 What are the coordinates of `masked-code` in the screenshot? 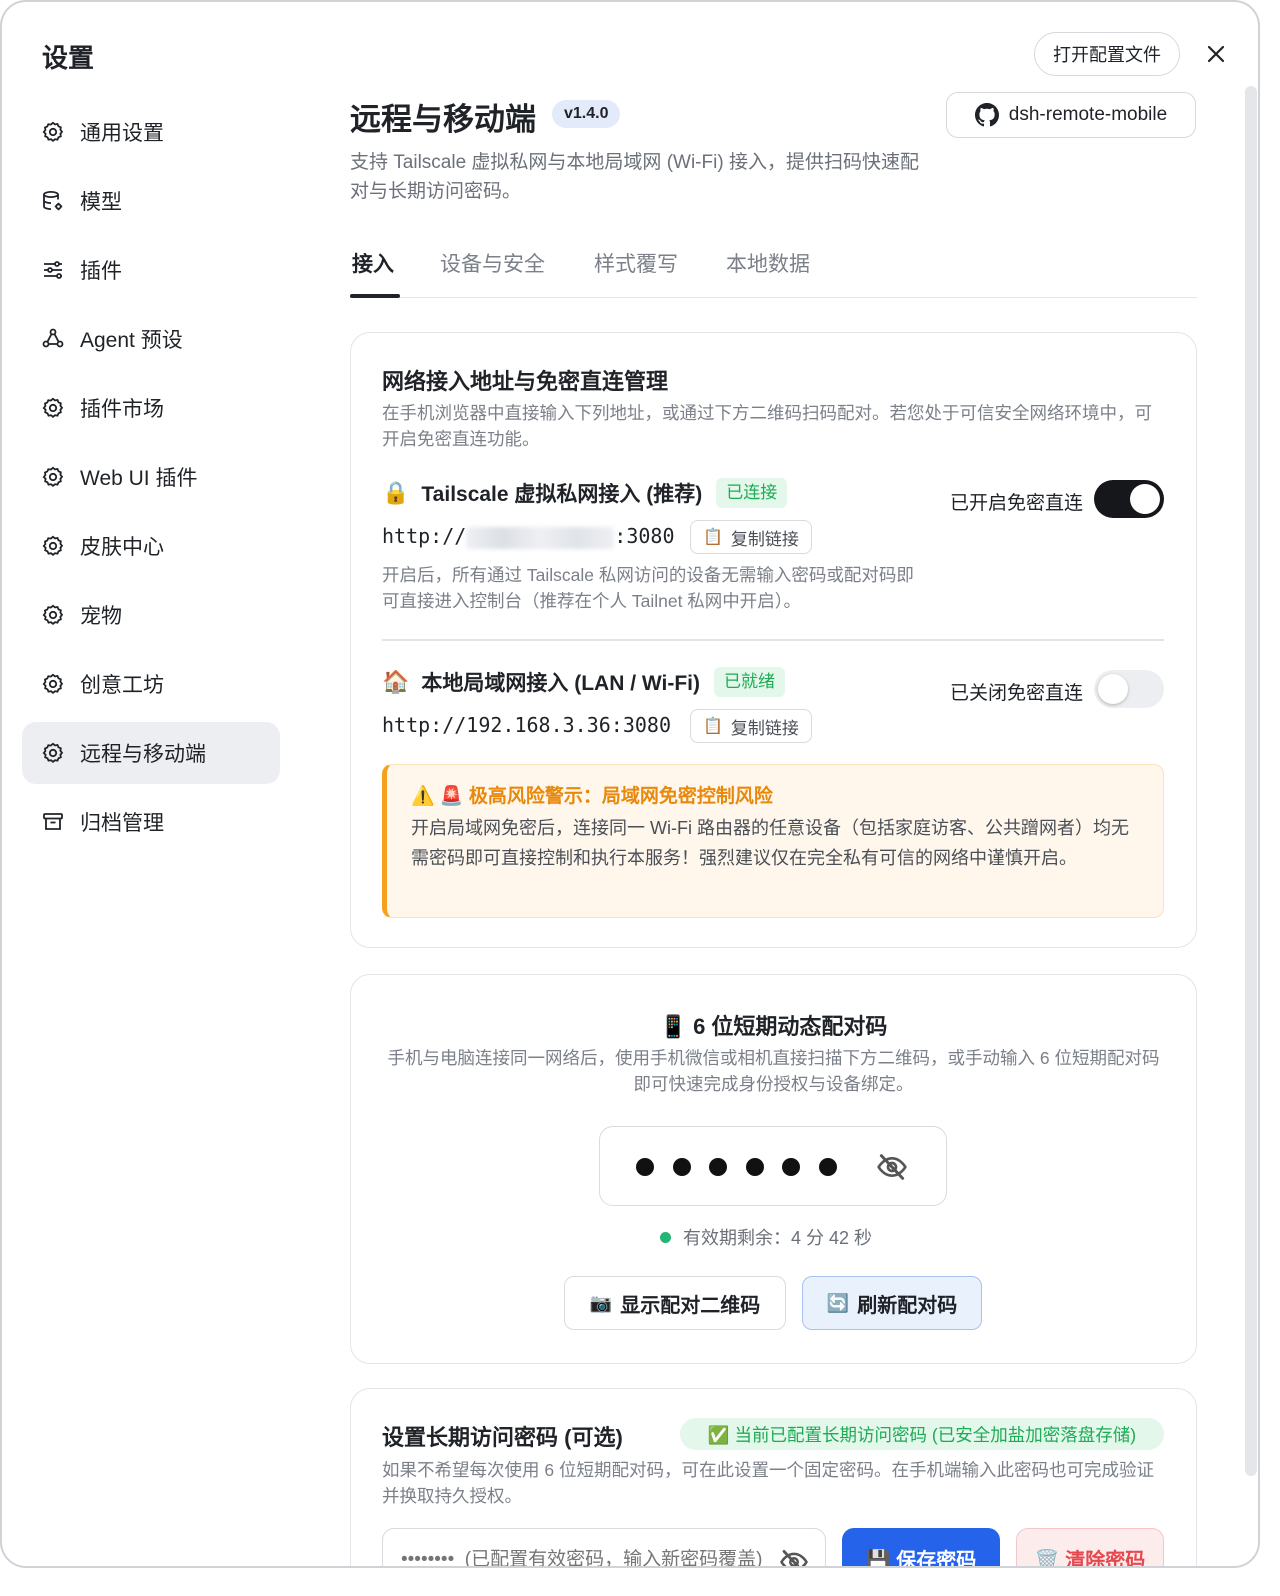 It's located at (745, 1162).